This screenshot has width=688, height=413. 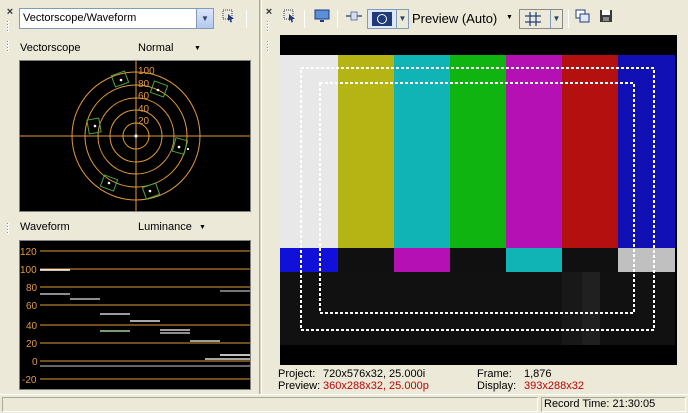 I want to click on ring-label-60: 60, so click(x=144, y=96).